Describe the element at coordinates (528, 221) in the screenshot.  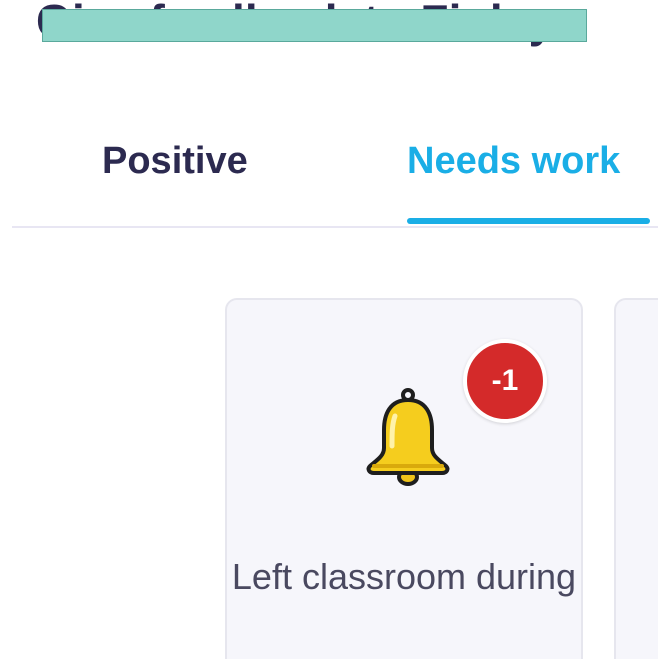
I see `active-tab-indicator` at that location.